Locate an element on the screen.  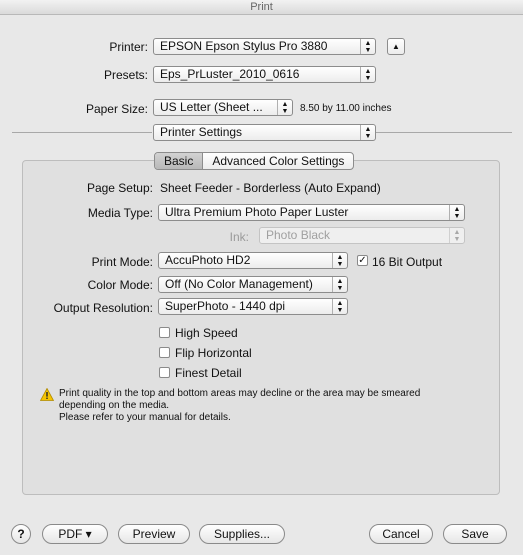
tab-bar: Basic Advanced Color Settings is located at coordinates (254, 161).